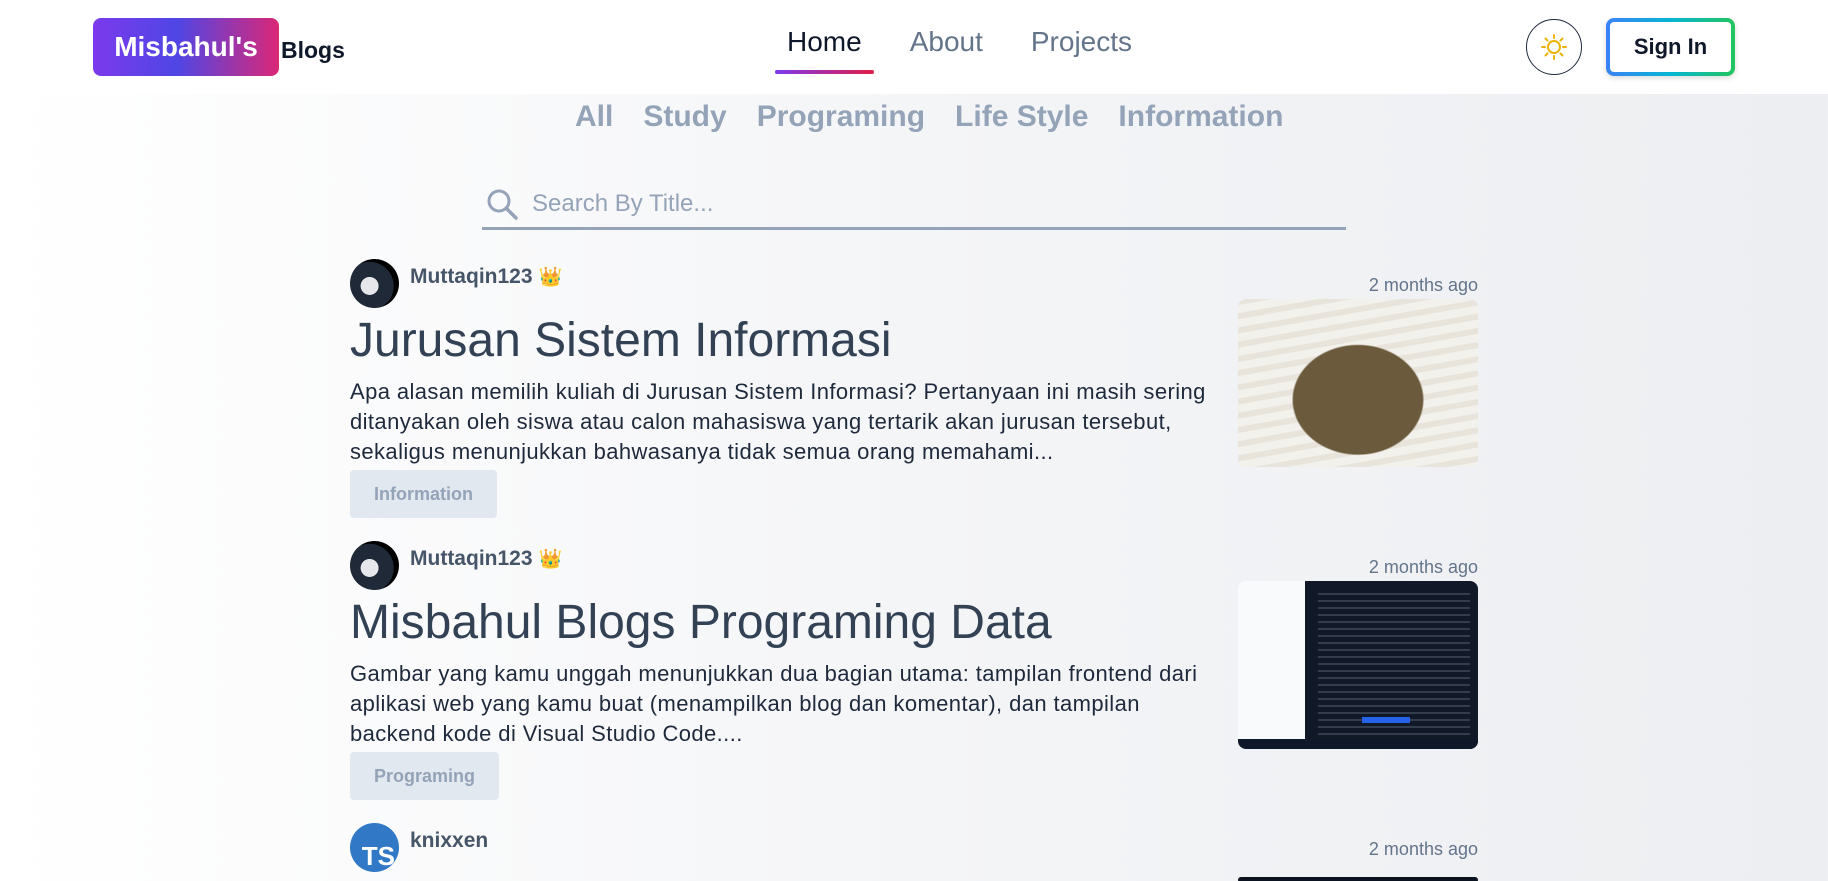 The width and height of the screenshot is (1828, 881). I want to click on nav-projects-label: Projects, so click(1081, 41).